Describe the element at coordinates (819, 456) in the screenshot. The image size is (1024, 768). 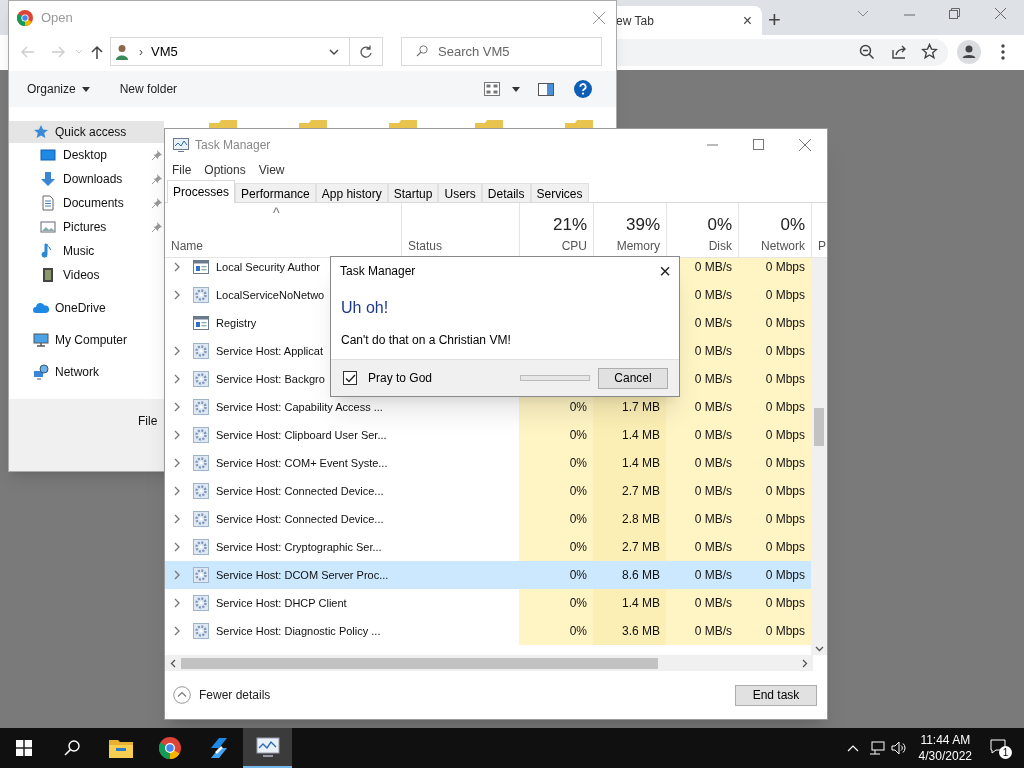
I see `scrollbar` at that location.